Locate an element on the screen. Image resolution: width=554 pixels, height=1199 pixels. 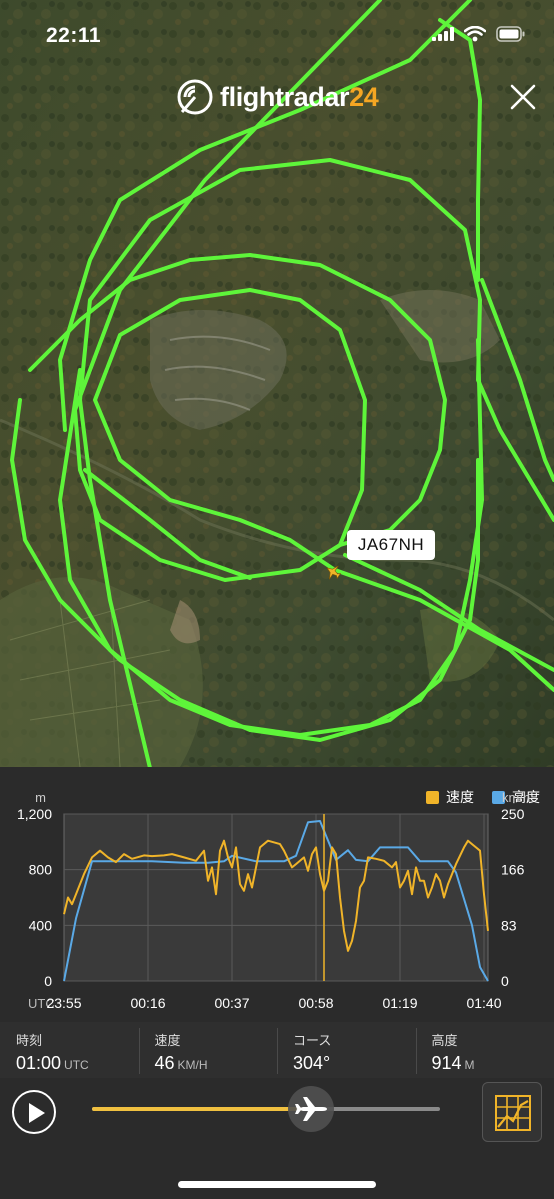
info-altitude-value: 914 is located at coordinates (446, 1063).